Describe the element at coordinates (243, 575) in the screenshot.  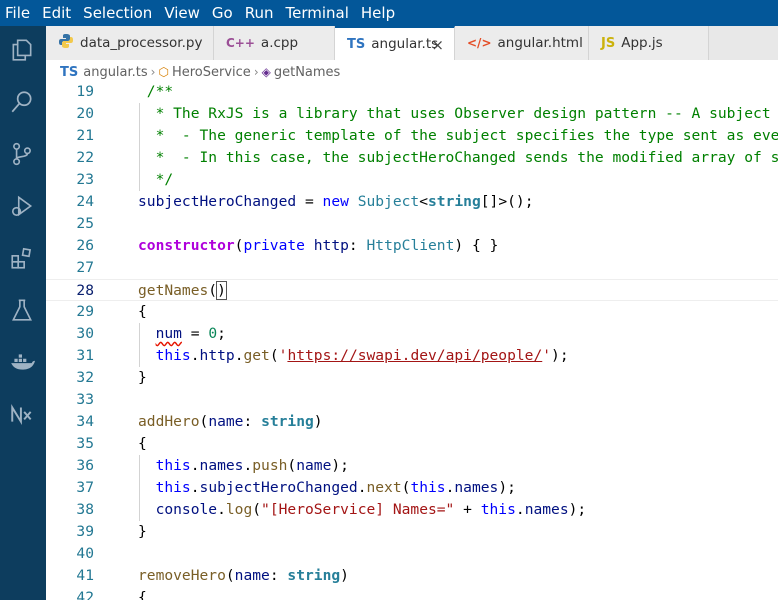
I see `code-text: removeHero(name: string)` at that location.